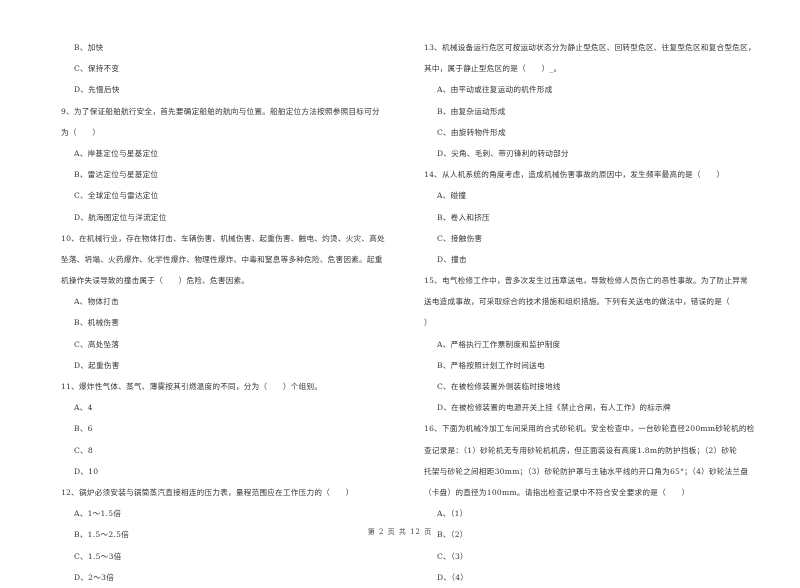  I want to click on answer-option: D、起重伤害, so click(97, 365).